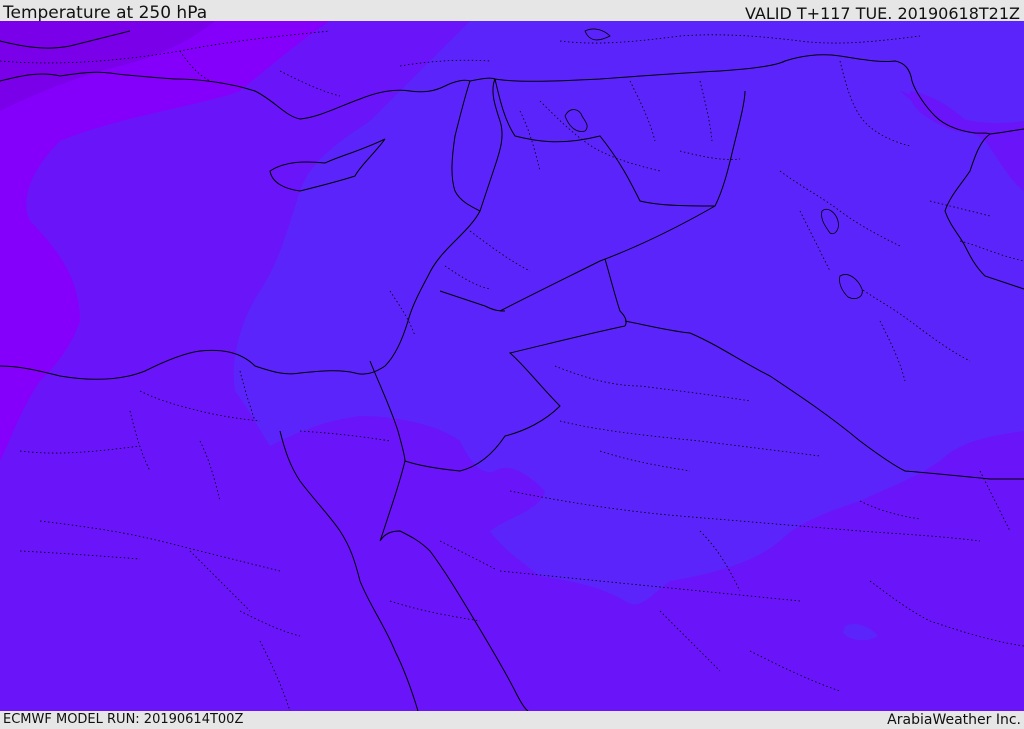 The width and height of the screenshot is (1024, 729). I want to click on map-title: Temperature at 250 hPa, so click(105, 13).